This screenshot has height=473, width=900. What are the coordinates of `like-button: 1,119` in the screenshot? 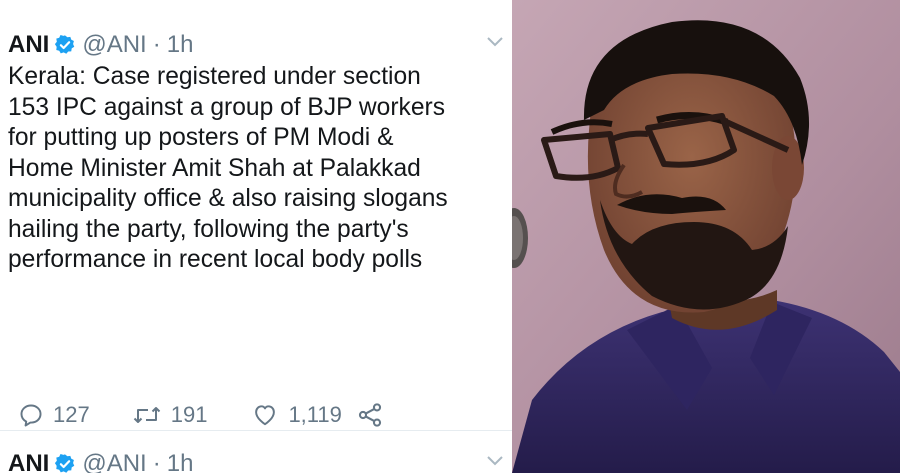 It's located at (296, 415).